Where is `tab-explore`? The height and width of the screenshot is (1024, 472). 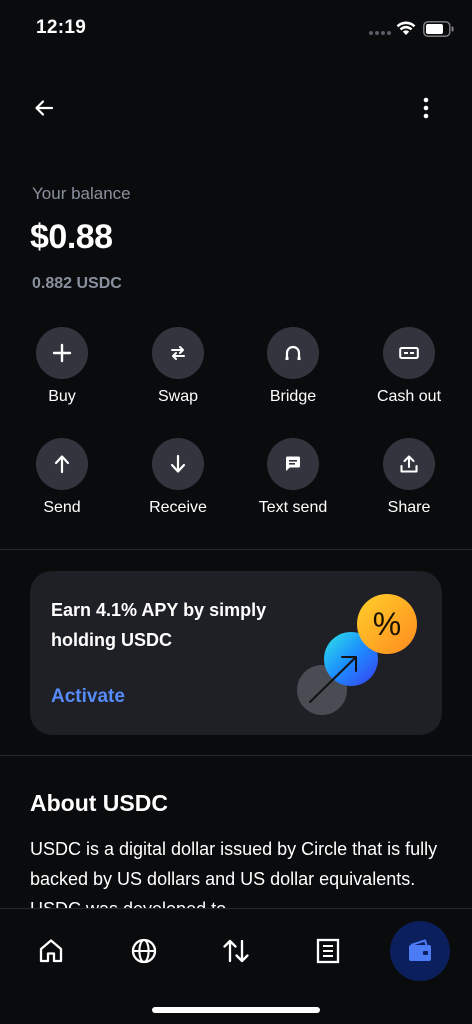
tab-explore is located at coordinates (144, 951).